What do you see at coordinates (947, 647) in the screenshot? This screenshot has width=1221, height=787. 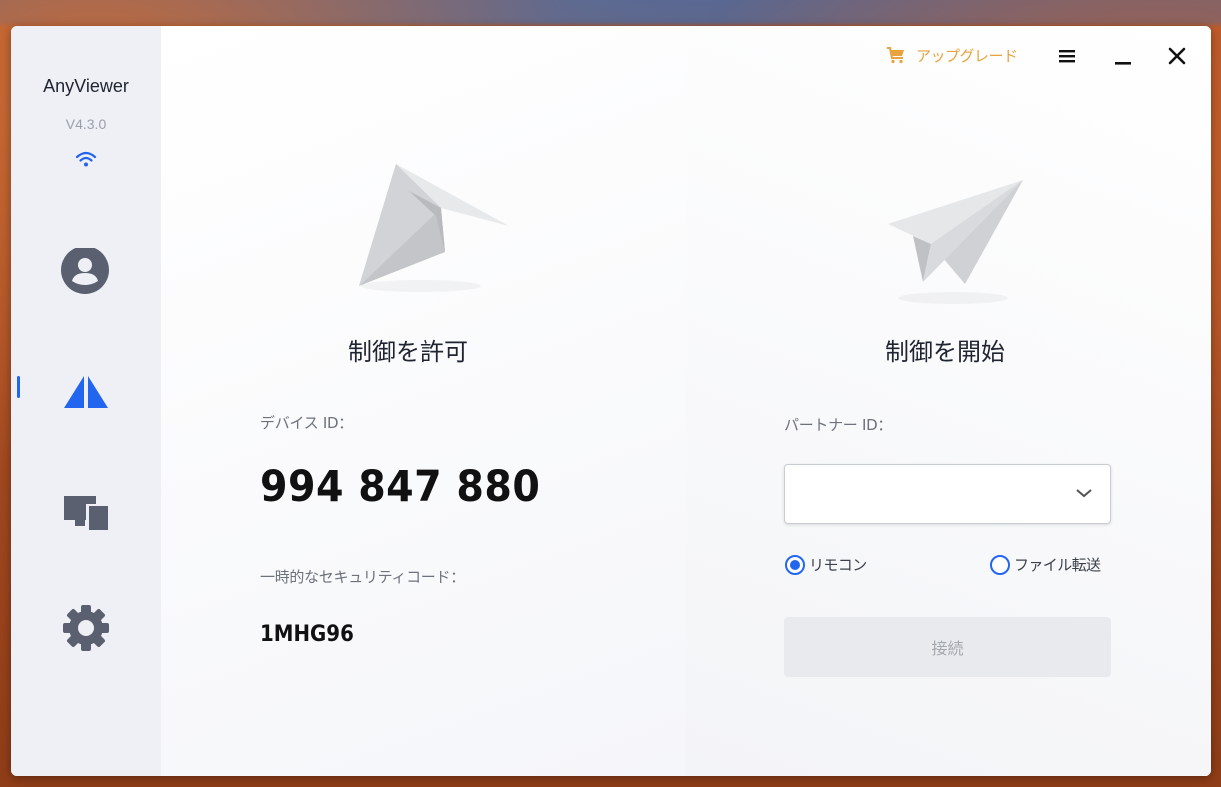 I see `connect-button: 接続` at bounding box center [947, 647].